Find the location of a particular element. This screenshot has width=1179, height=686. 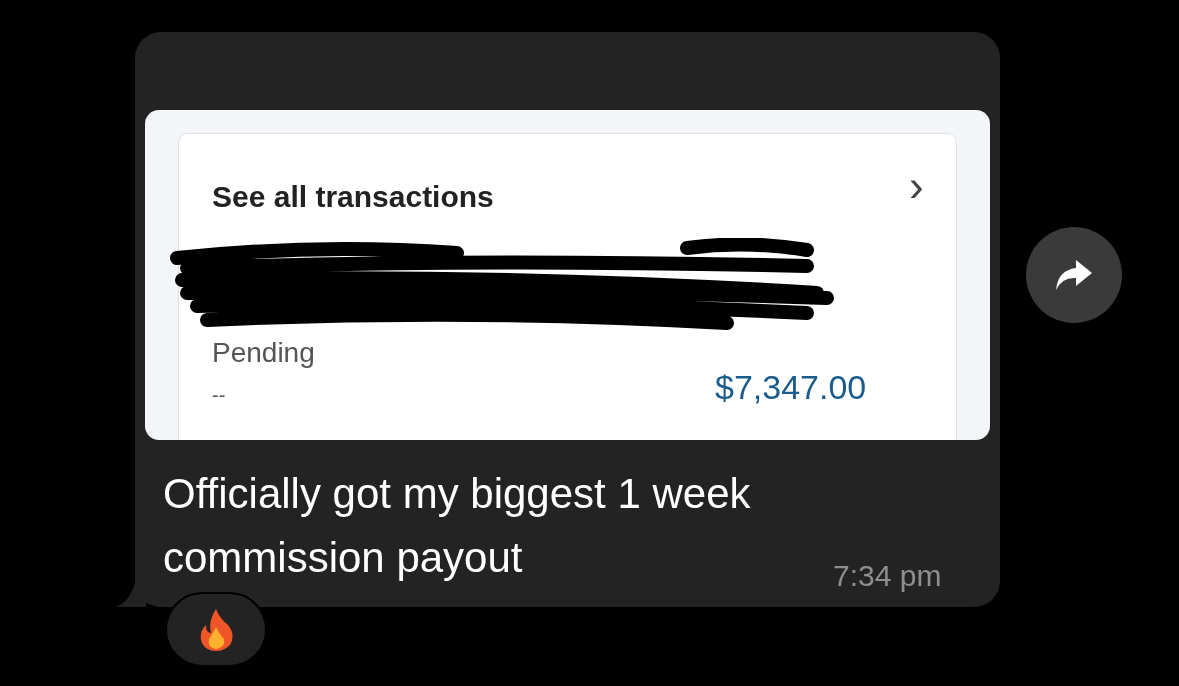

date-text: -- is located at coordinates (219, 395).